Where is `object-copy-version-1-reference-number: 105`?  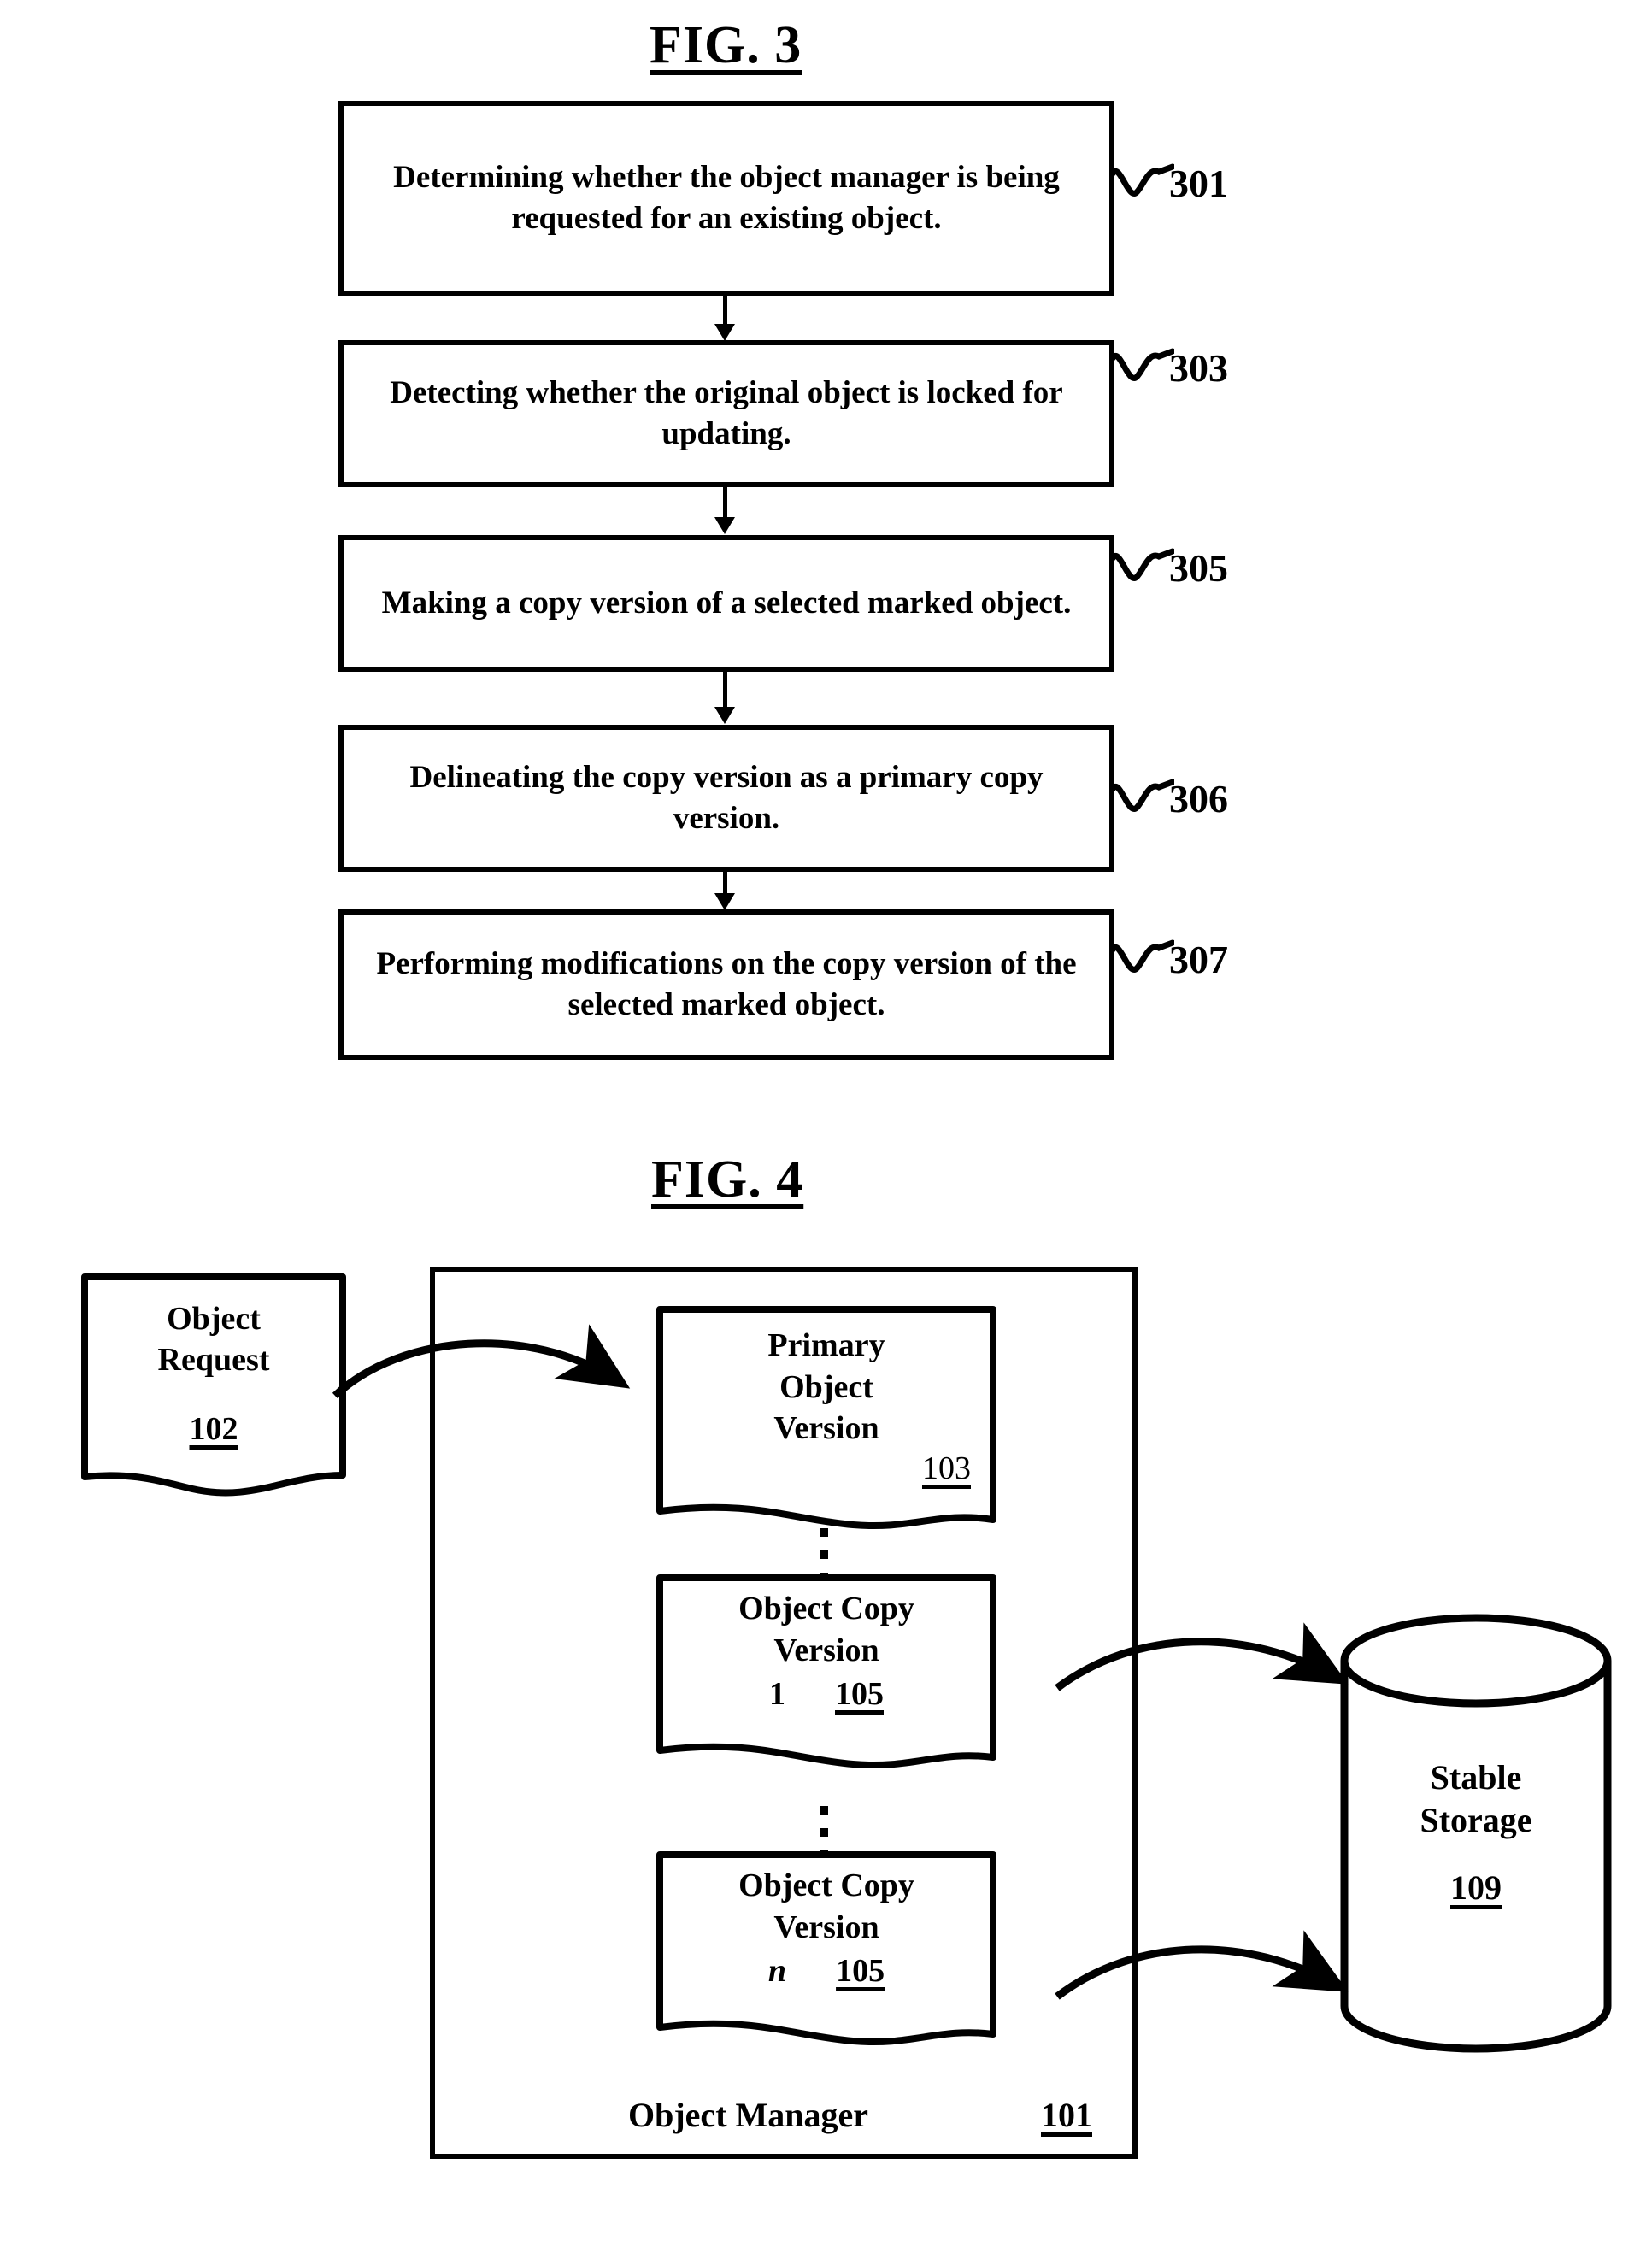
object-copy-version-1-reference-number: 105 is located at coordinates (860, 1694).